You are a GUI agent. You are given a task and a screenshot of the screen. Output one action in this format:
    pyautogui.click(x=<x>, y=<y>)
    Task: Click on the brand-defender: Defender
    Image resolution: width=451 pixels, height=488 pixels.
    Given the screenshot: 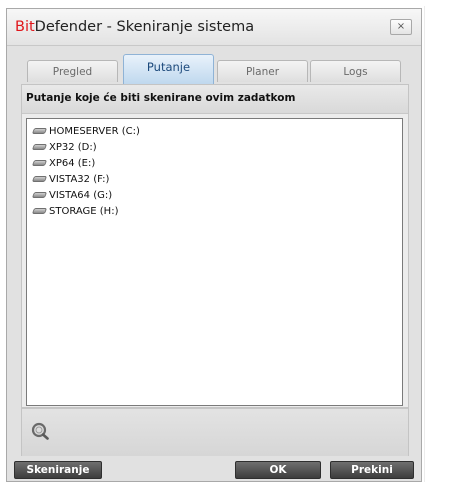 What is the action you would take?
    pyautogui.click(x=68, y=27)
    